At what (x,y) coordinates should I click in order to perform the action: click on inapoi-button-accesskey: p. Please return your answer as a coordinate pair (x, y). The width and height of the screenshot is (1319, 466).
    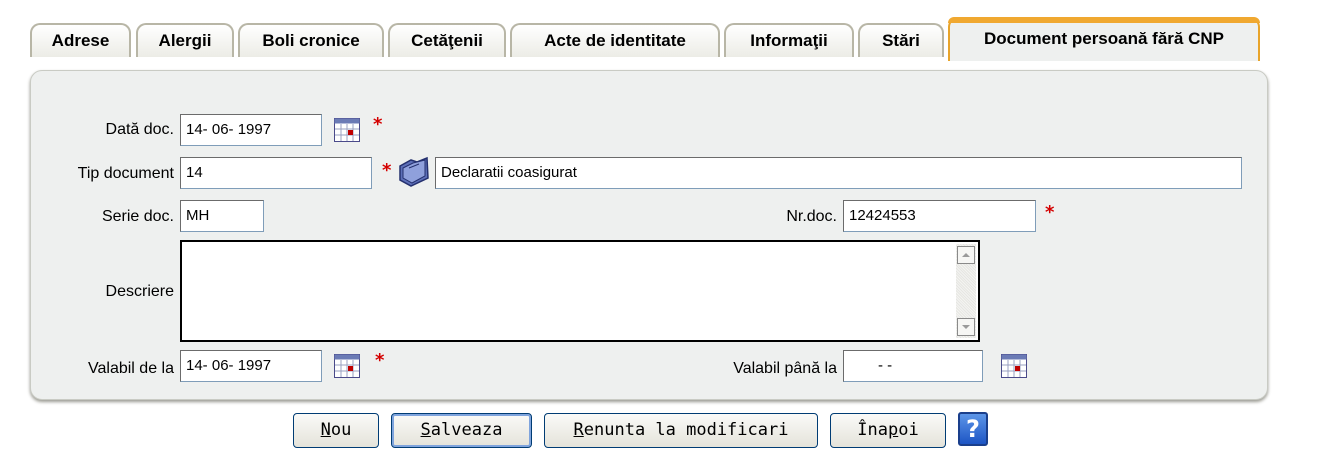
    Looking at the image, I should click on (893, 430).